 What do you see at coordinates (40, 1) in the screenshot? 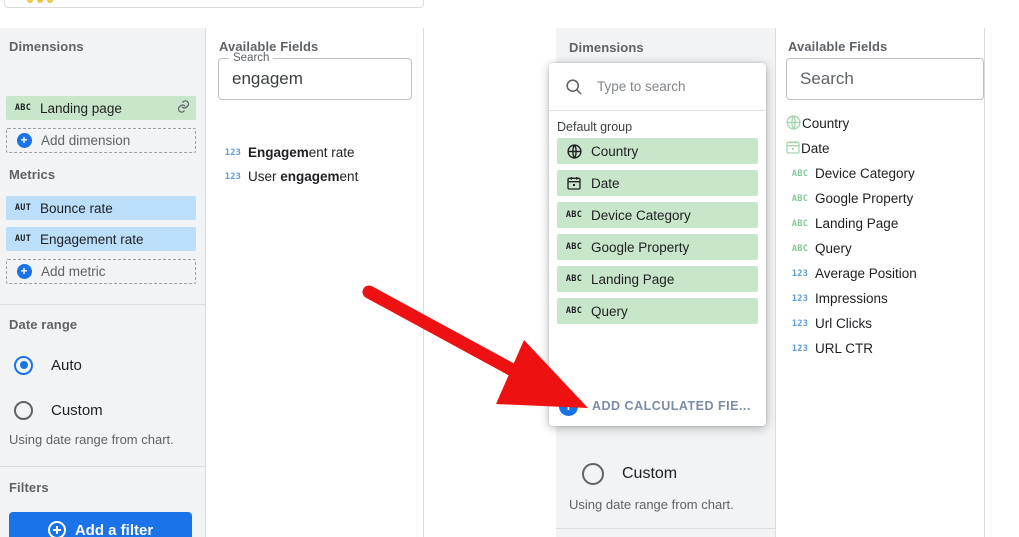
I see `loading-dots-icon` at bounding box center [40, 1].